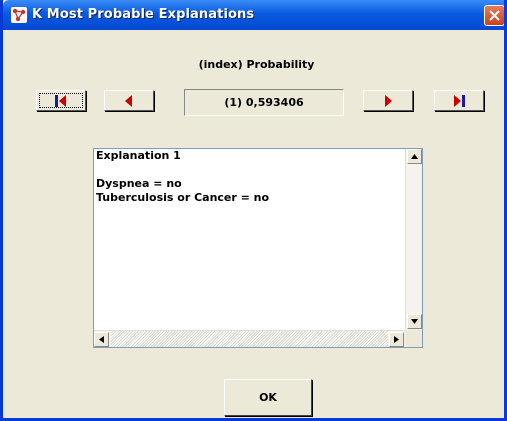 The image size is (507, 421). Describe the element at coordinates (183, 197) in the screenshot. I see `explanation-line: Tuberculosis or Cancer = no` at that location.